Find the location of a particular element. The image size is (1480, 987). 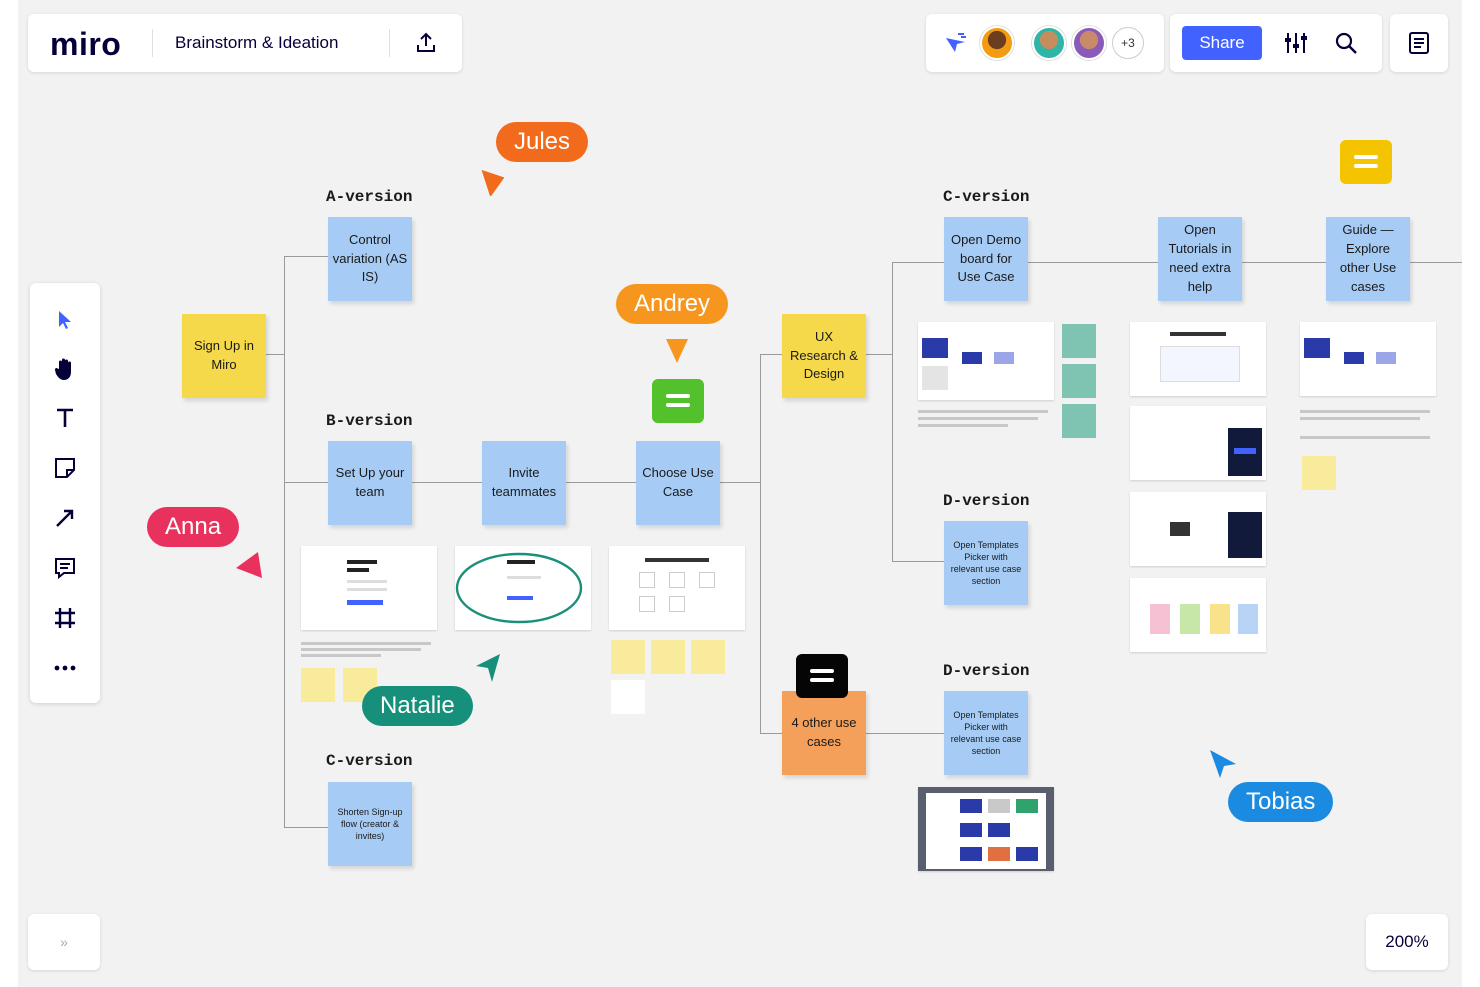

cursor-label-tobias: Tobias is located at coordinates (1281, 802).